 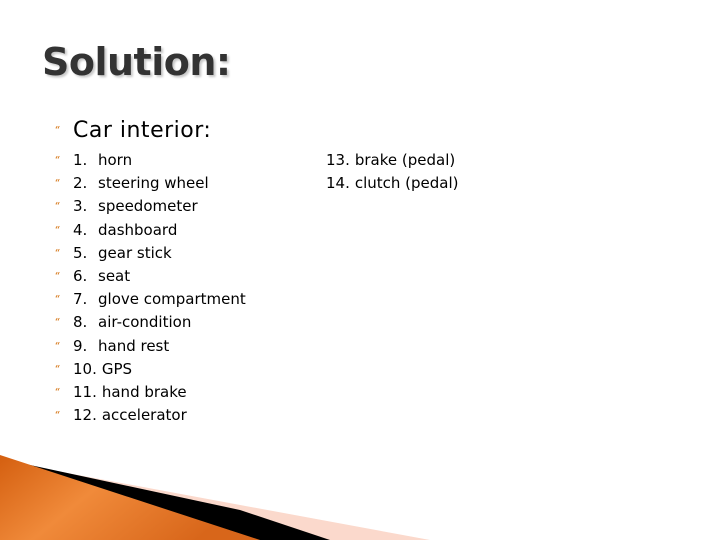 I want to click on list-item: 3. speedometer, so click(x=135, y=206).